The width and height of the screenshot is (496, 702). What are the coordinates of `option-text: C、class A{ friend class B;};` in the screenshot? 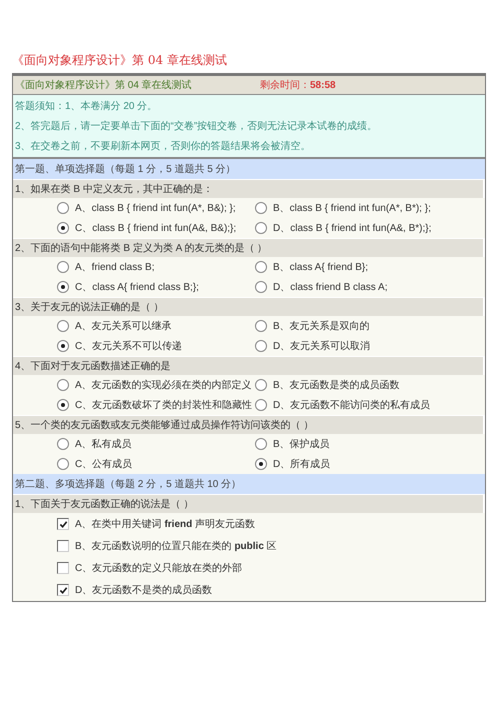 It's located at (137, 287).